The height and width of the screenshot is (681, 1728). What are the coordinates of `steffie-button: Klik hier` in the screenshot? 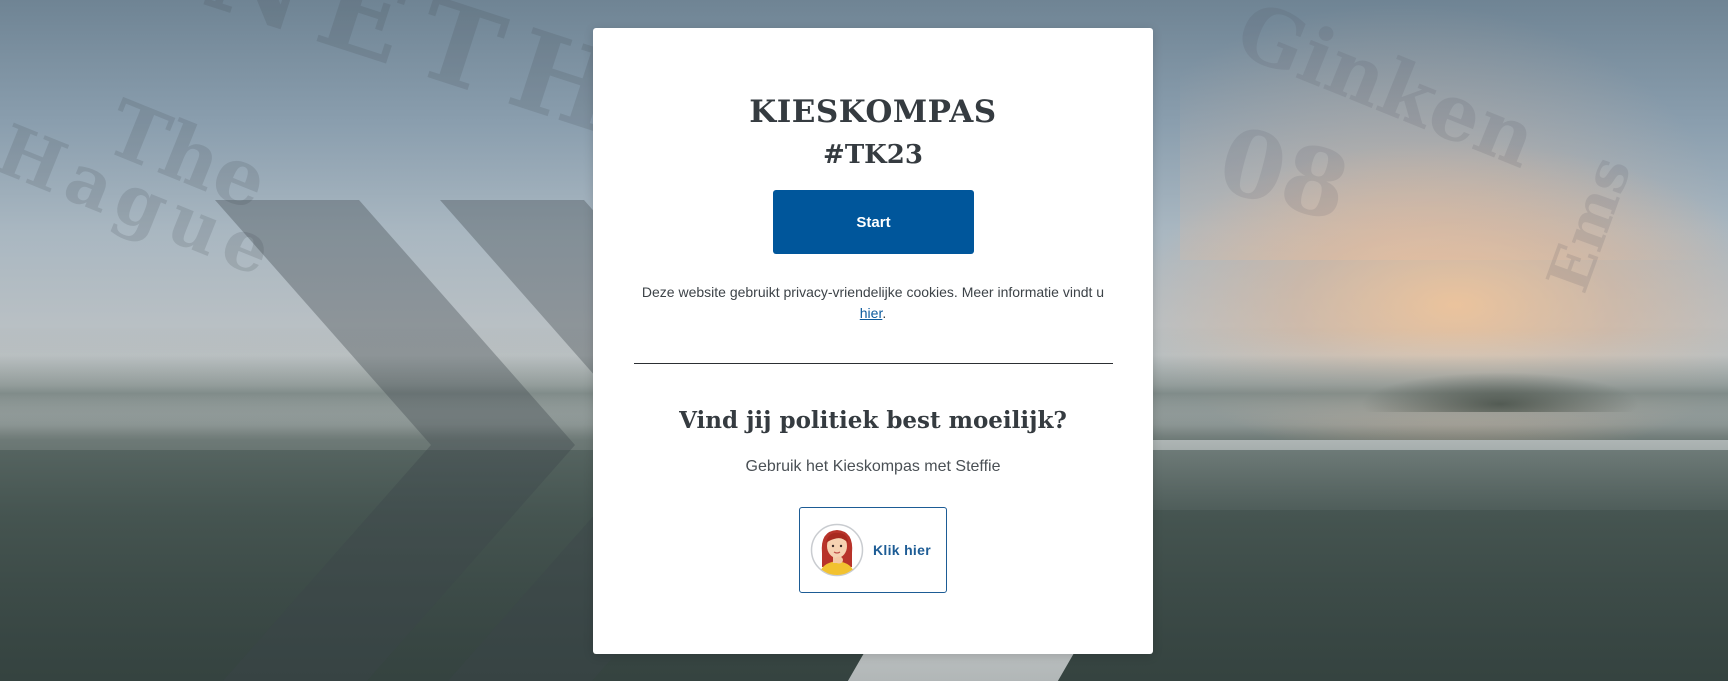 It's located at (873, 550).